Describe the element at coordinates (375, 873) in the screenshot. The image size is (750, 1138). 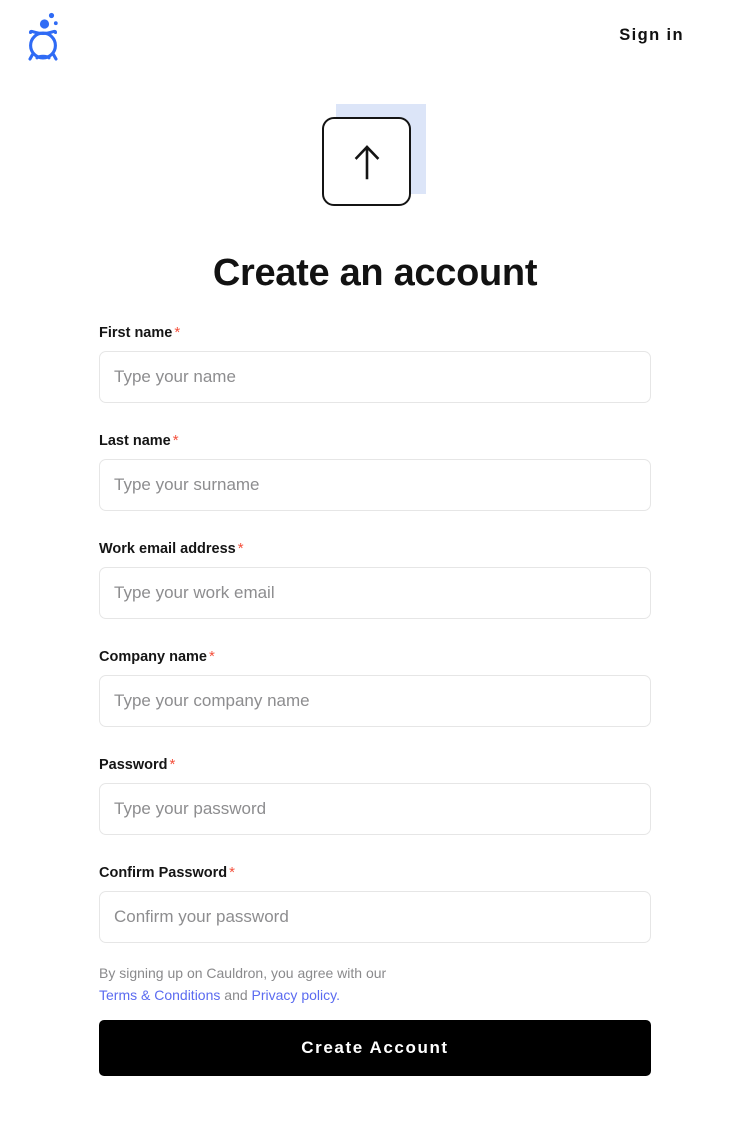
I see `label-confirm-password: Confirm Password *` at that location.